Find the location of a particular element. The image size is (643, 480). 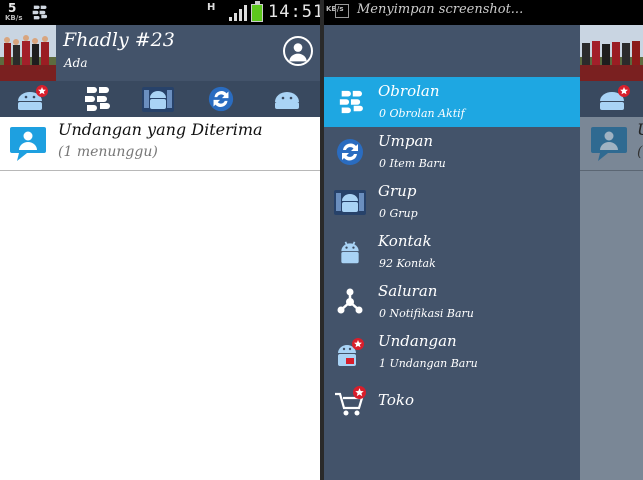

peek-status-bar is located at coordinates (611, 12).